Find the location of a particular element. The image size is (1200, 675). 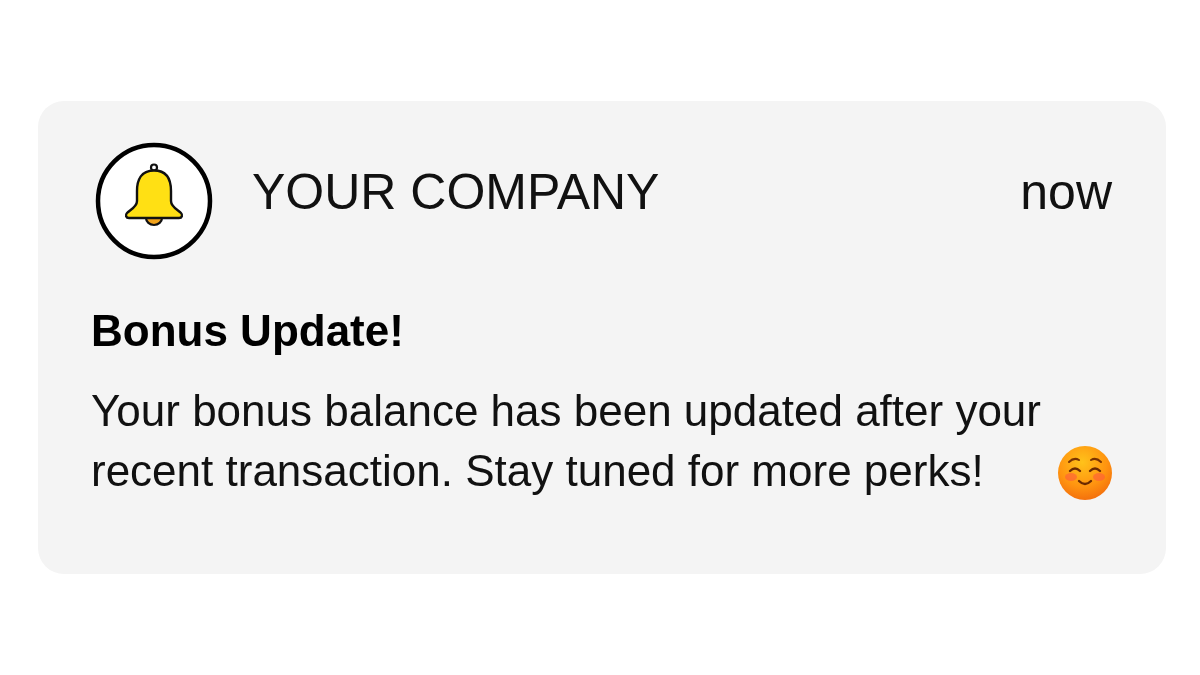

timestamp: now is located at coordinates (1066, 192).